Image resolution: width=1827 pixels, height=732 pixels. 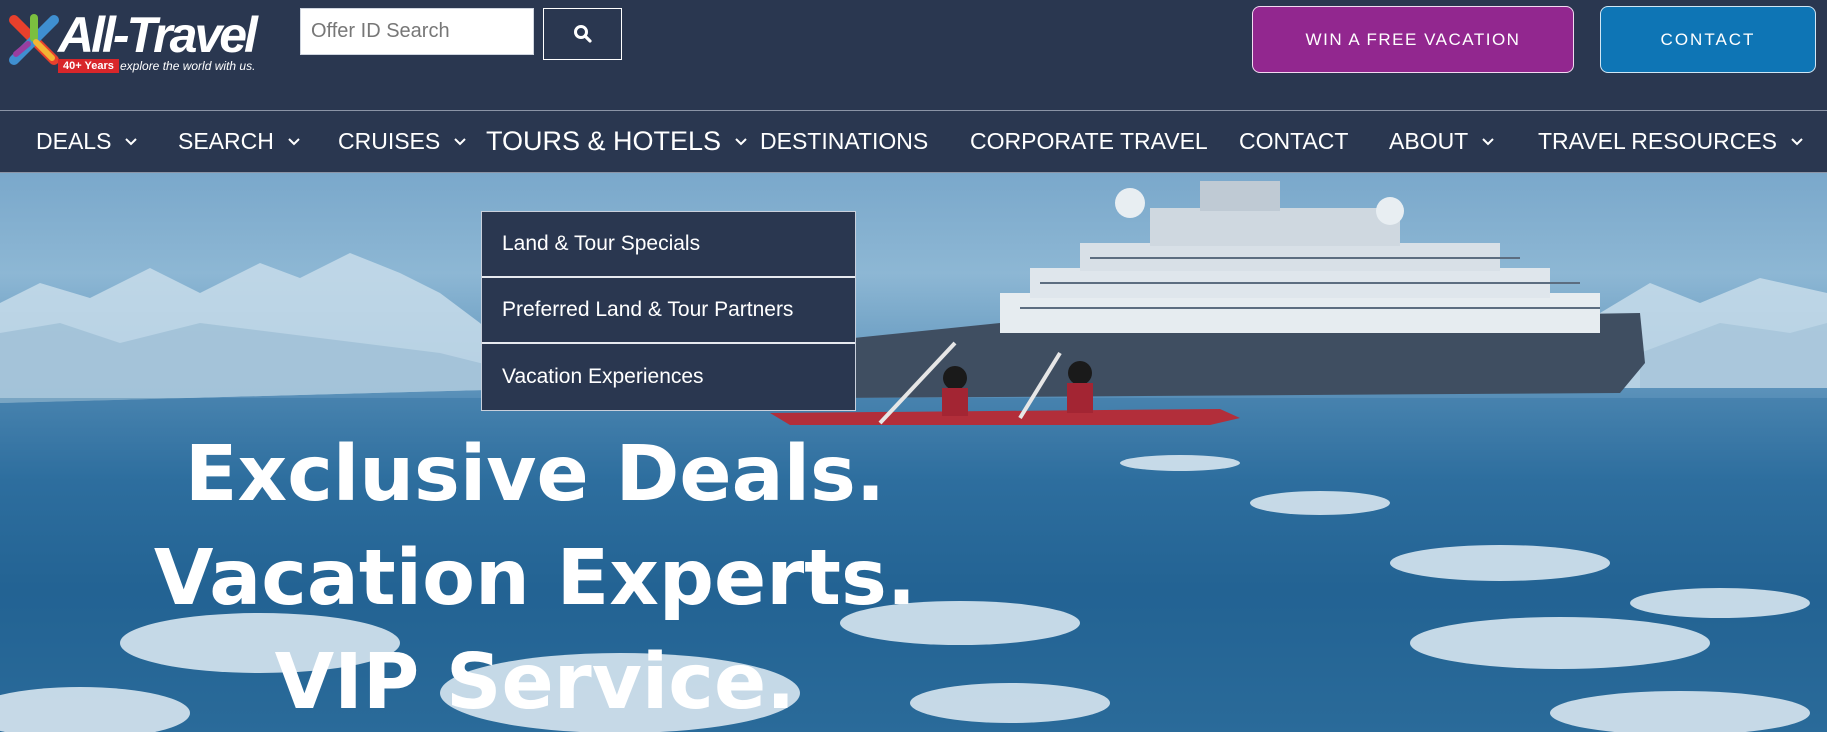 I want to click on menu-item-vacation-experiences: Vacation Experiences, so click(x=668, y=377).